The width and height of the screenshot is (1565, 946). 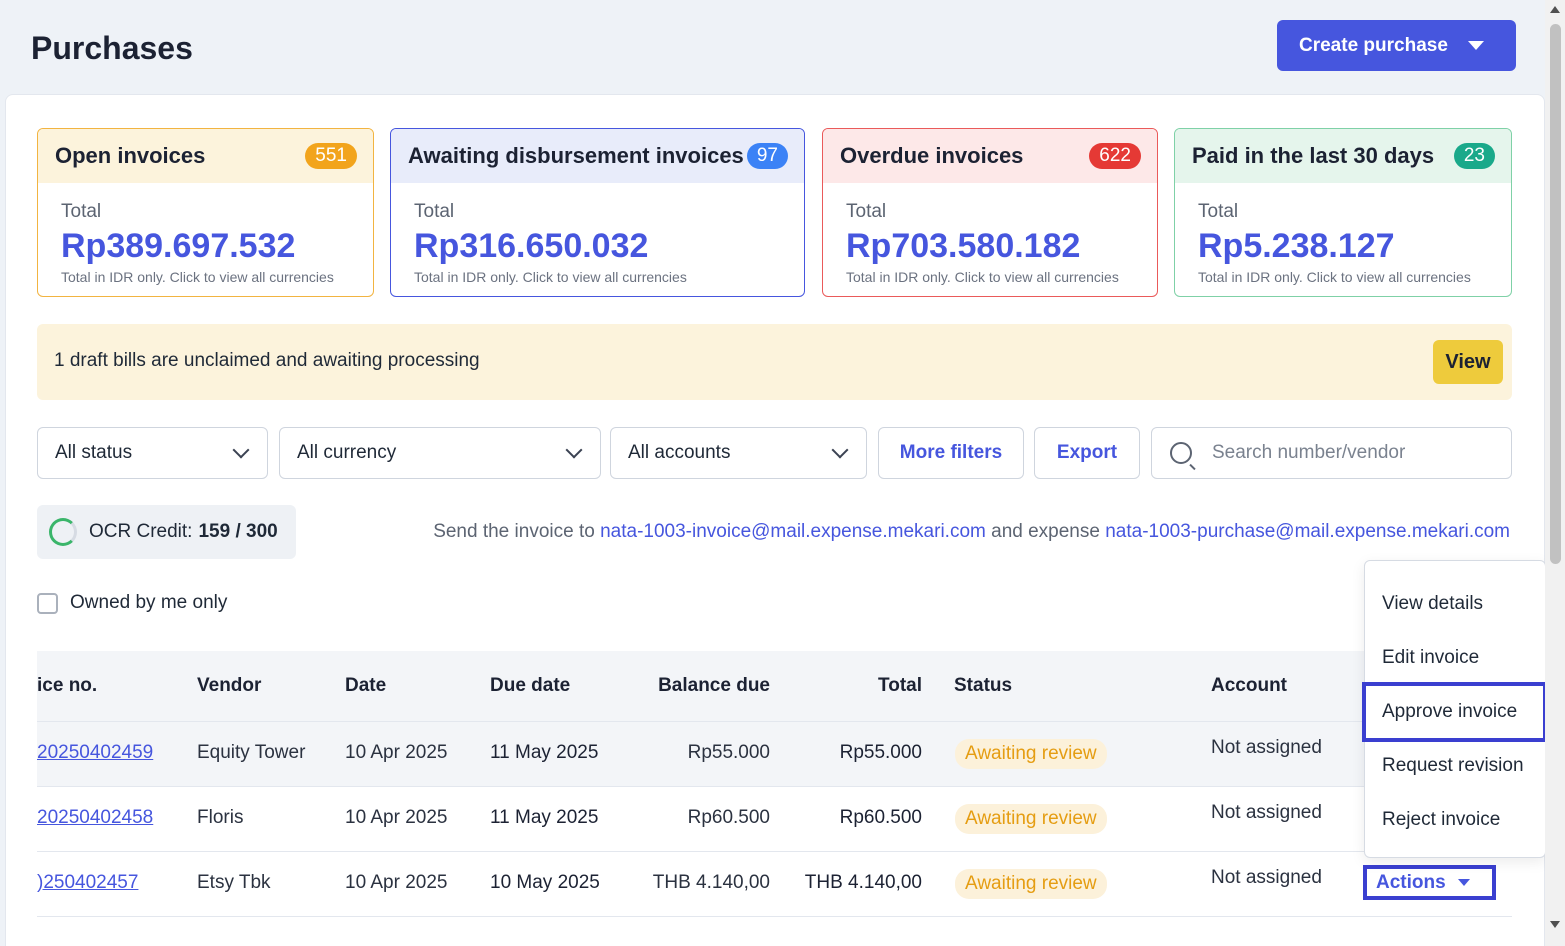 I want to click on search-box, so click(x=1331, y=453).